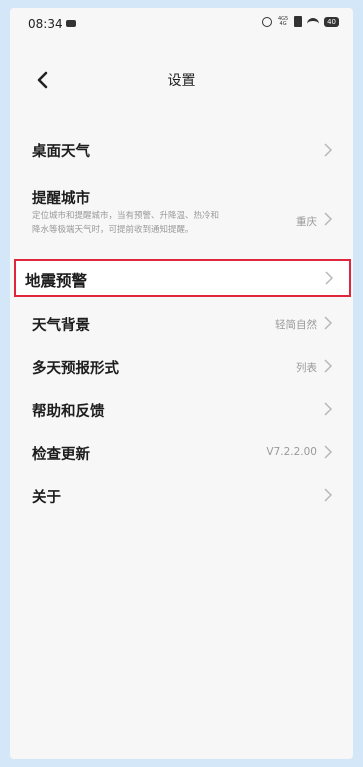 The height and width of the screenshot is (767, 363). What do you see at coordinates (181, 411) in the screenshot?
I see `settings-row-help-feedback: 帮助和反馈` at bounding box center [181, 411].